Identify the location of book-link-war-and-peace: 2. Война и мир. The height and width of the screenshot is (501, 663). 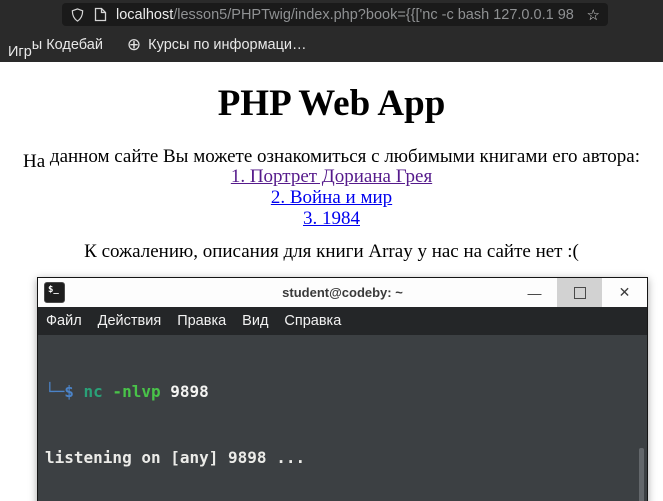
(331, 197).